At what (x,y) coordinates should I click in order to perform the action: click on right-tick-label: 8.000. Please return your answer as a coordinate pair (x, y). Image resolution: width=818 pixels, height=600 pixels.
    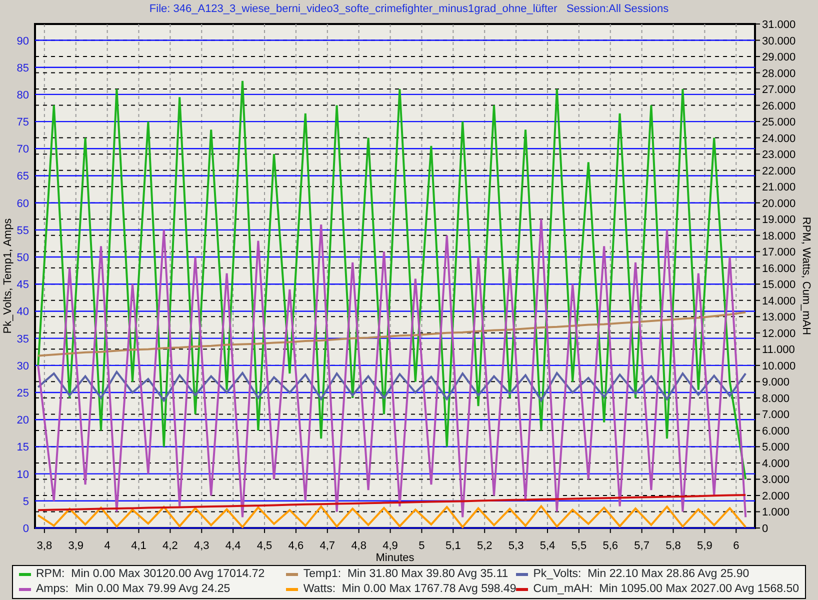
    Looking at the image, I should click on (776, 398).